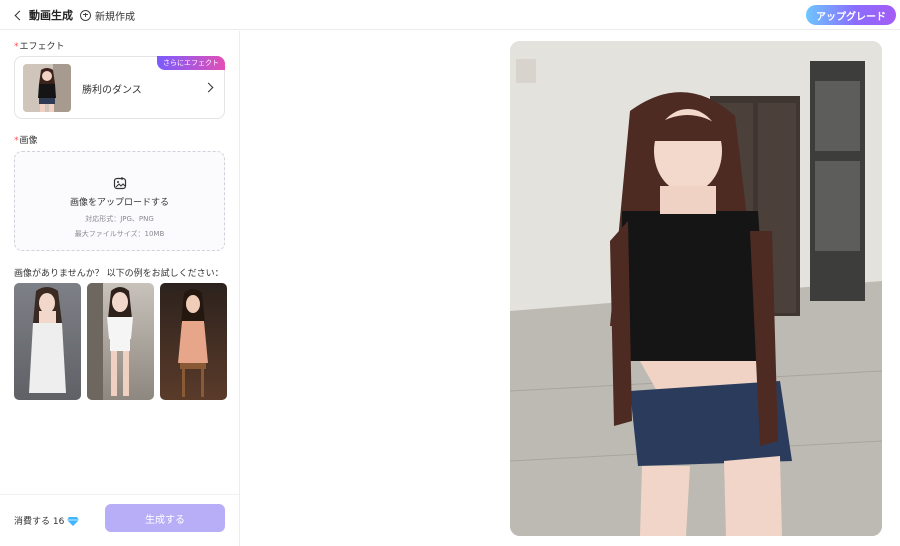 This screenshot has height=546, width=900. I want to click on example-images, so click(120, 341).